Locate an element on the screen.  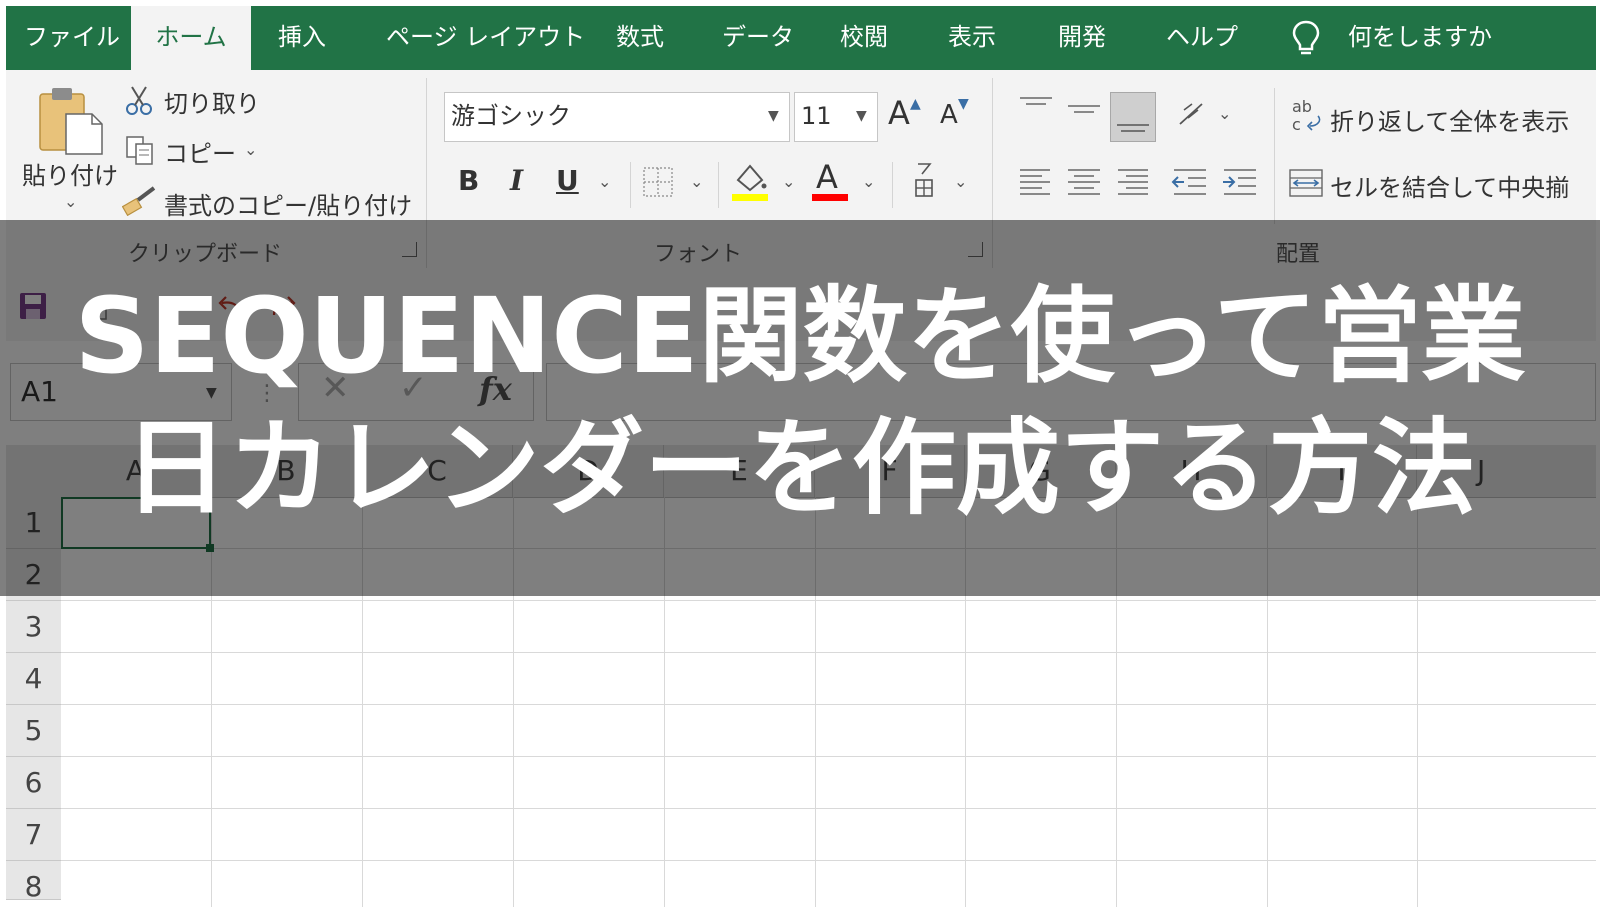
align-bottom-icon is located at coordinates (1133, 128).